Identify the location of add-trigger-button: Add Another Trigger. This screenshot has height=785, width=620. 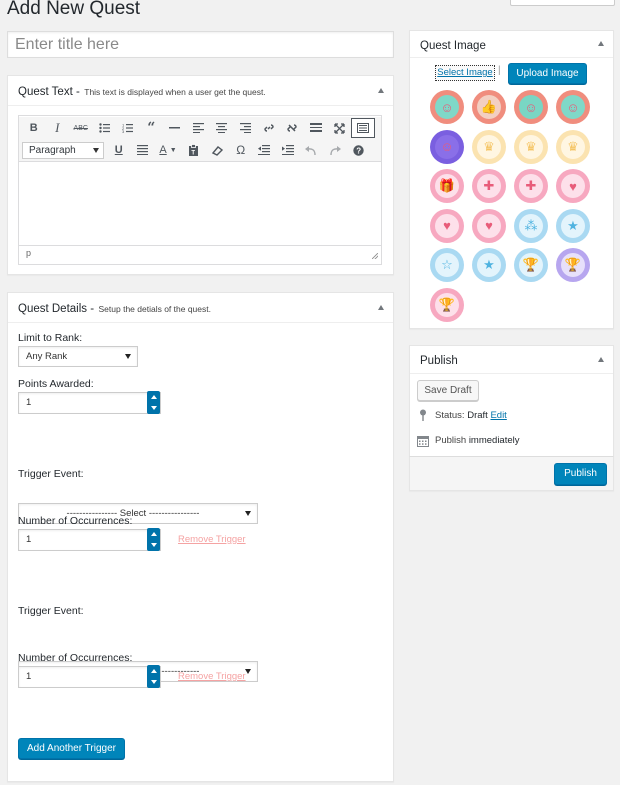
(71, 748).